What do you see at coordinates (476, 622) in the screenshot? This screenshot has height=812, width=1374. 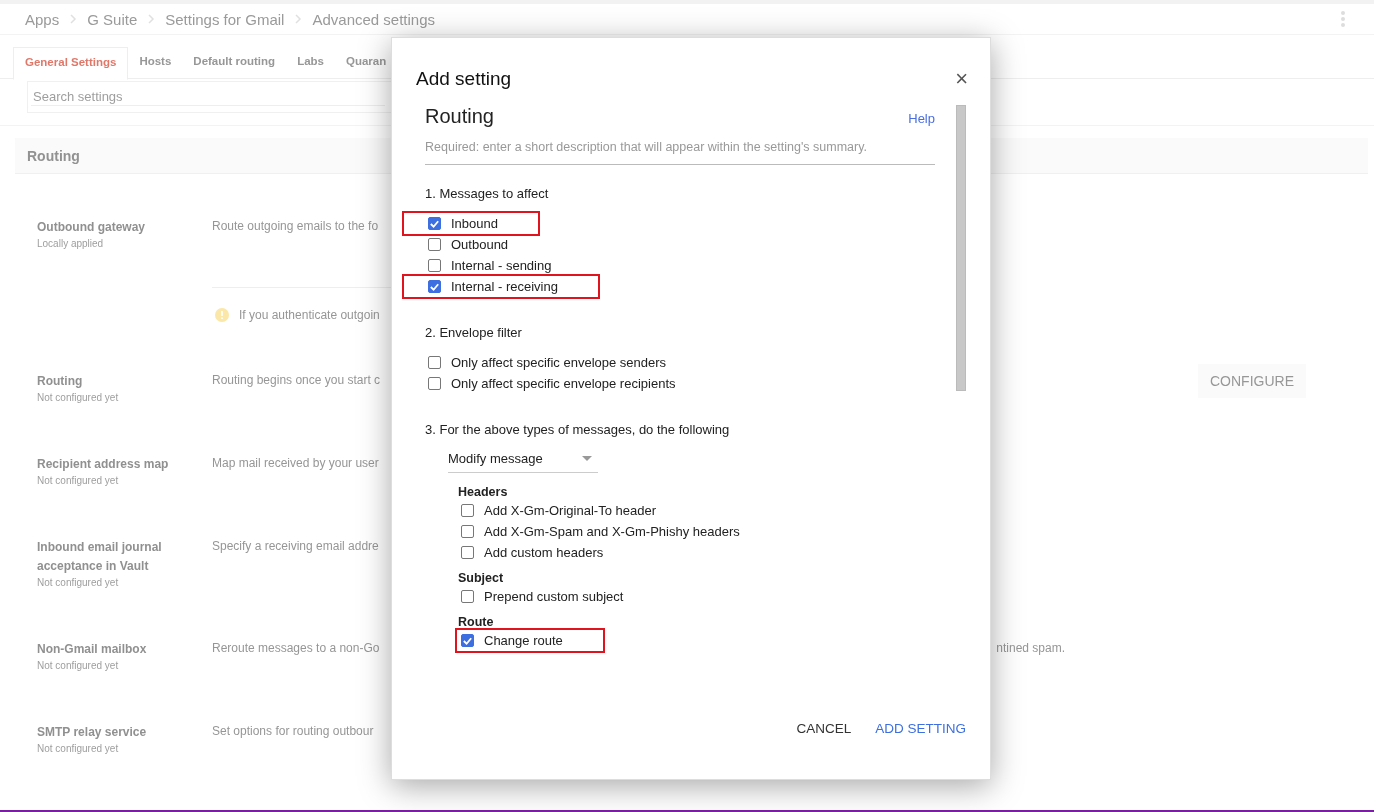 I see `group-title: Route` at bounding box center [476, 622].